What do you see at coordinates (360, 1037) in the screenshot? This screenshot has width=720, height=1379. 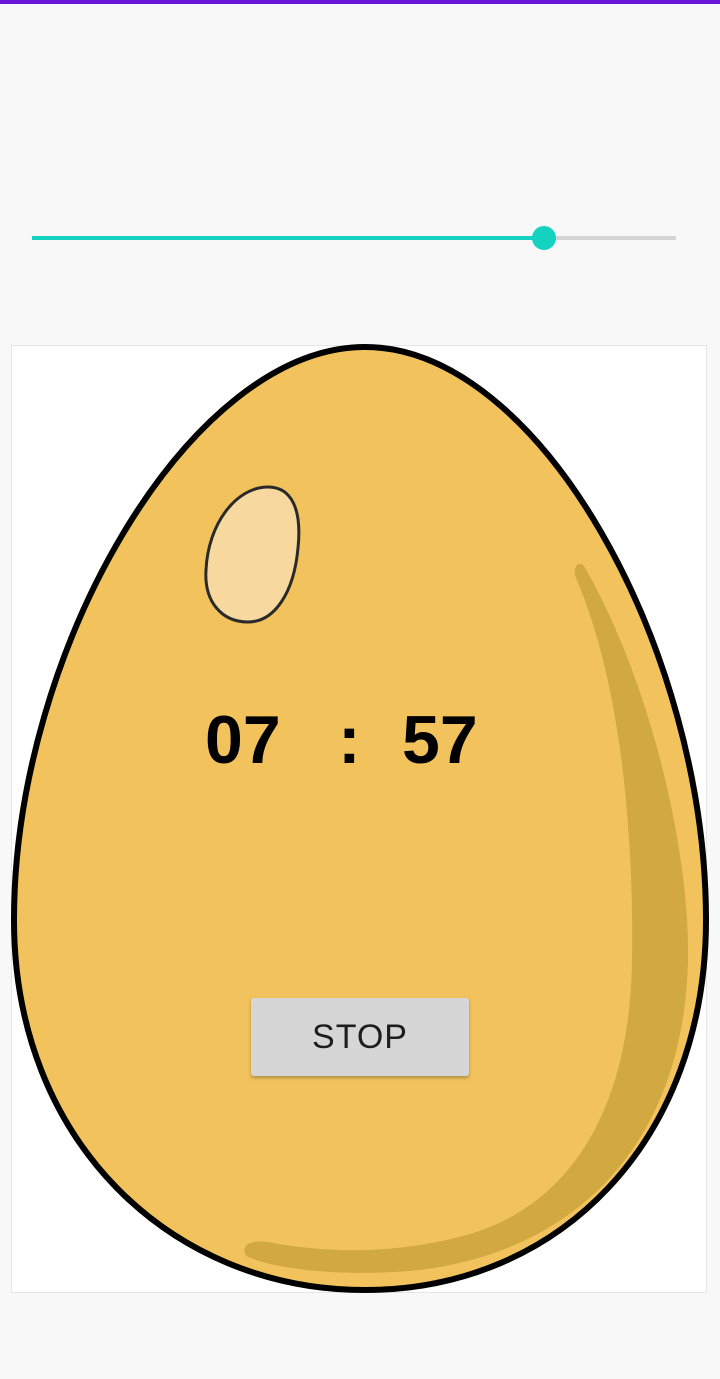 I see `stop-button: STOP` at bounding box center [360, 1037].